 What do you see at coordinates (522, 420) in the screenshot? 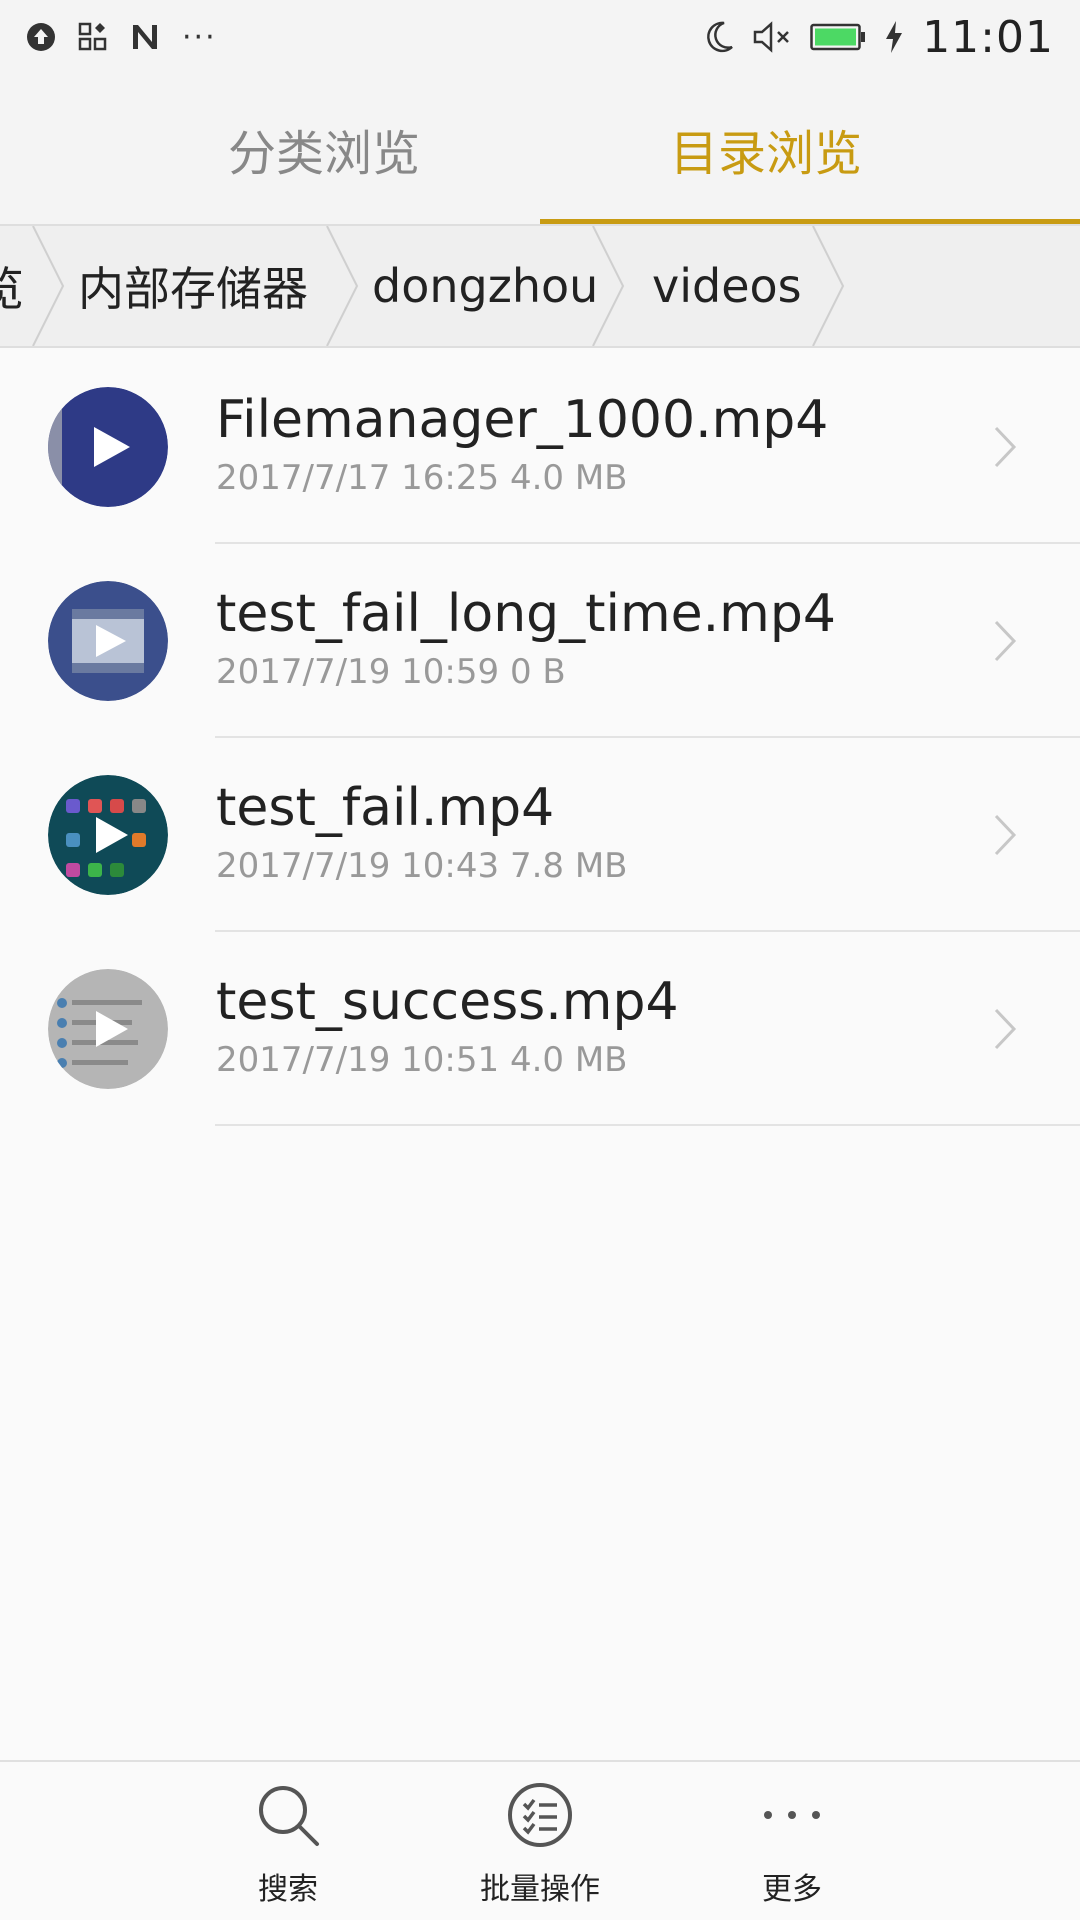
I see `file-name: Filemanager_1000.mp4` at bounding box center [522, 420].